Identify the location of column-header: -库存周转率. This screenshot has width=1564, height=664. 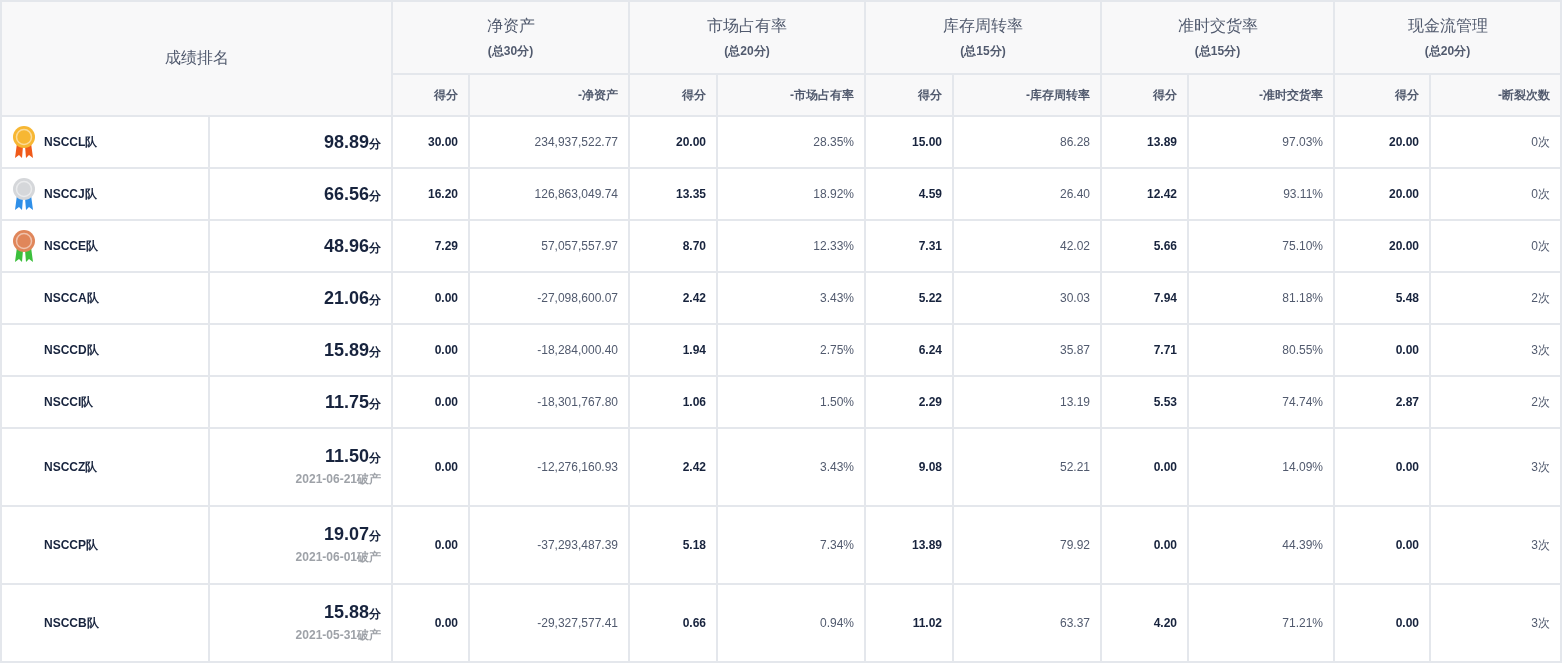
(1058, 94).